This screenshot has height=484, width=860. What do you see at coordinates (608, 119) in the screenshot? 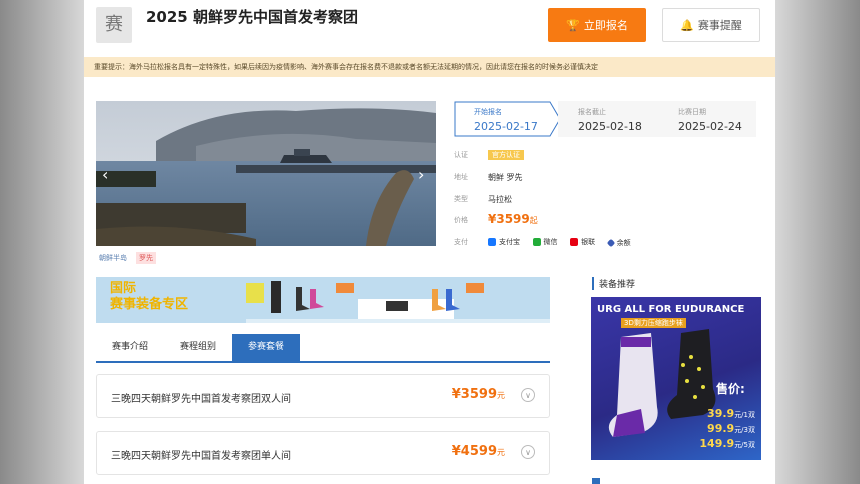
I see `step-deadline: 报名截止 2025-02-18` at bounding box center [608, 119].